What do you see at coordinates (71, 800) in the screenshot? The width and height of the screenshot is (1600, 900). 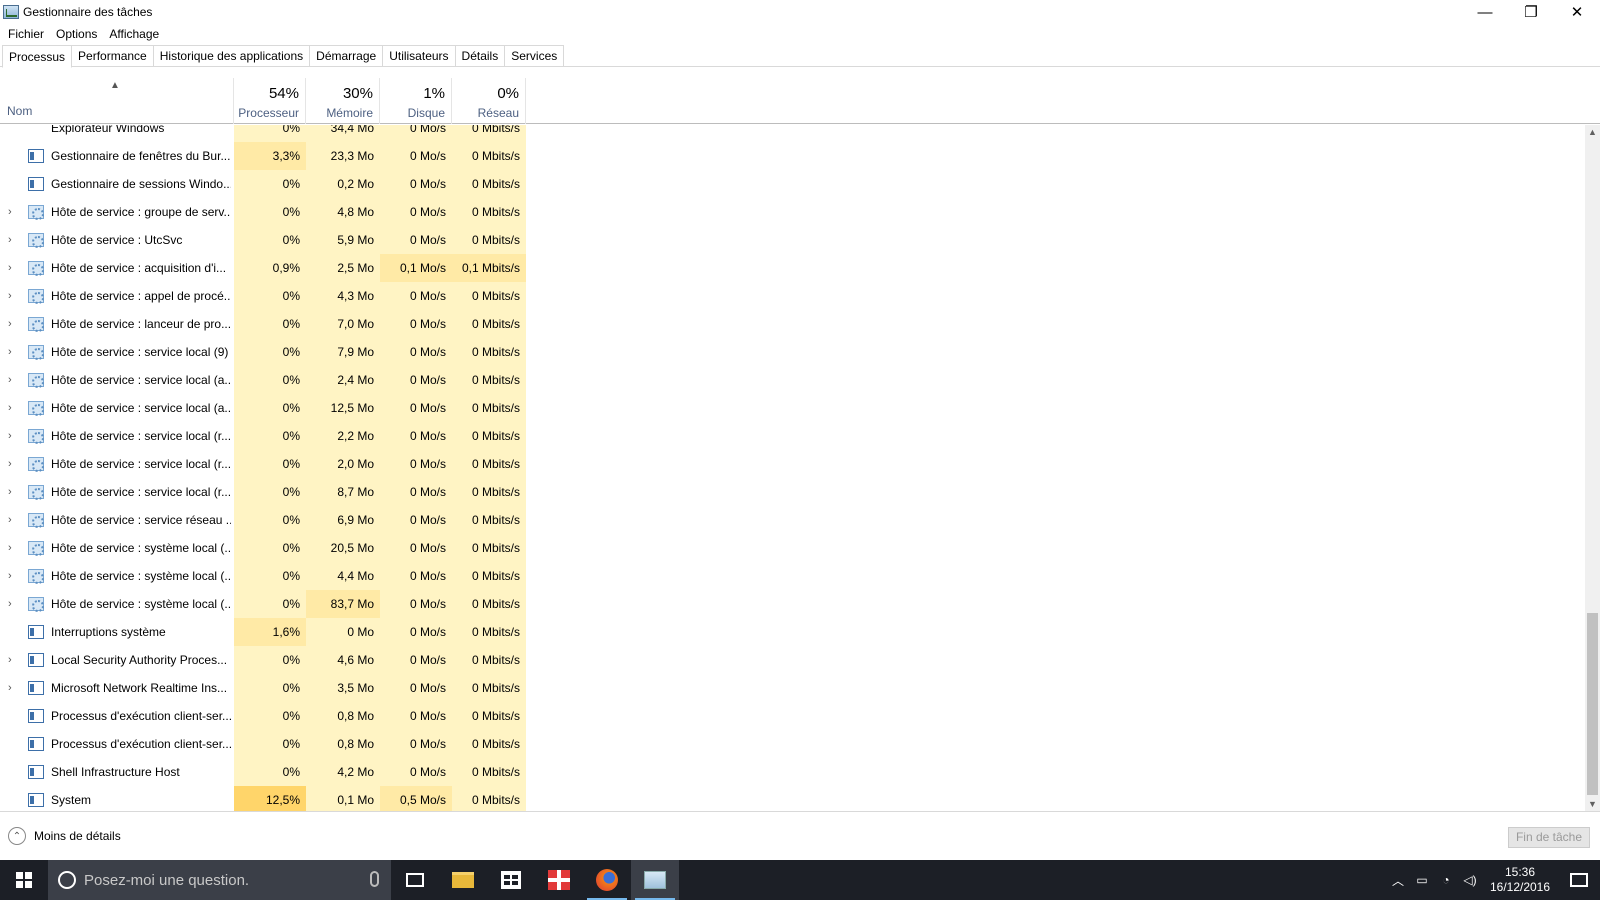 I see `process-name: System` at bounding box center [71, 800].